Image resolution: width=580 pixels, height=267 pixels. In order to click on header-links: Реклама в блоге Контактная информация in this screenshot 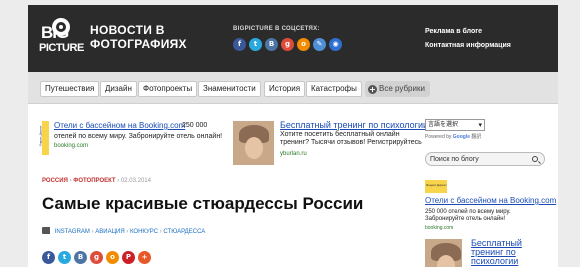, I will do `click(468, 39)`.